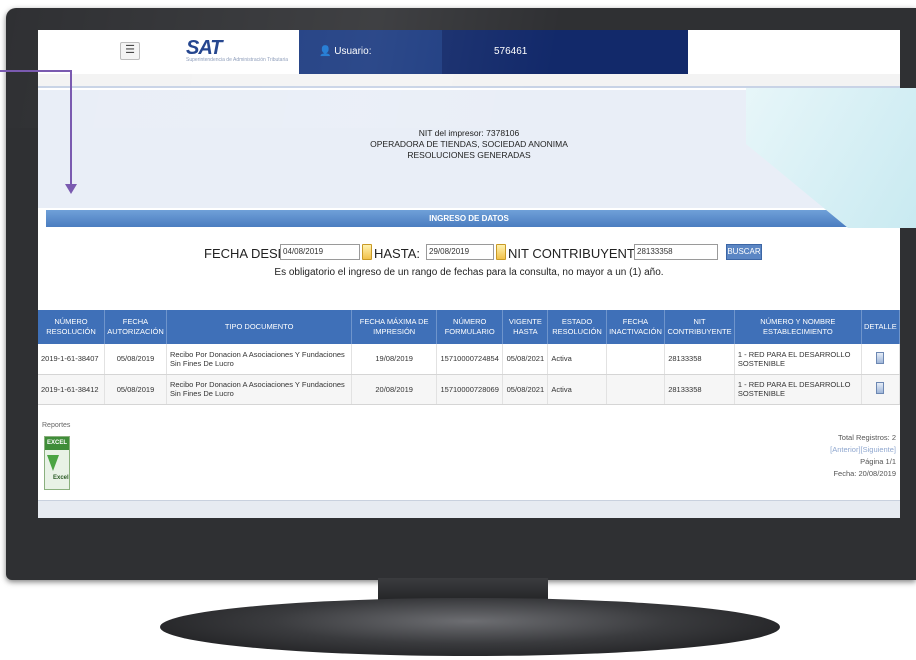 The image size is (916, 660). I want to click on pagina-indicator: Página 1/1, so click(878, 461).